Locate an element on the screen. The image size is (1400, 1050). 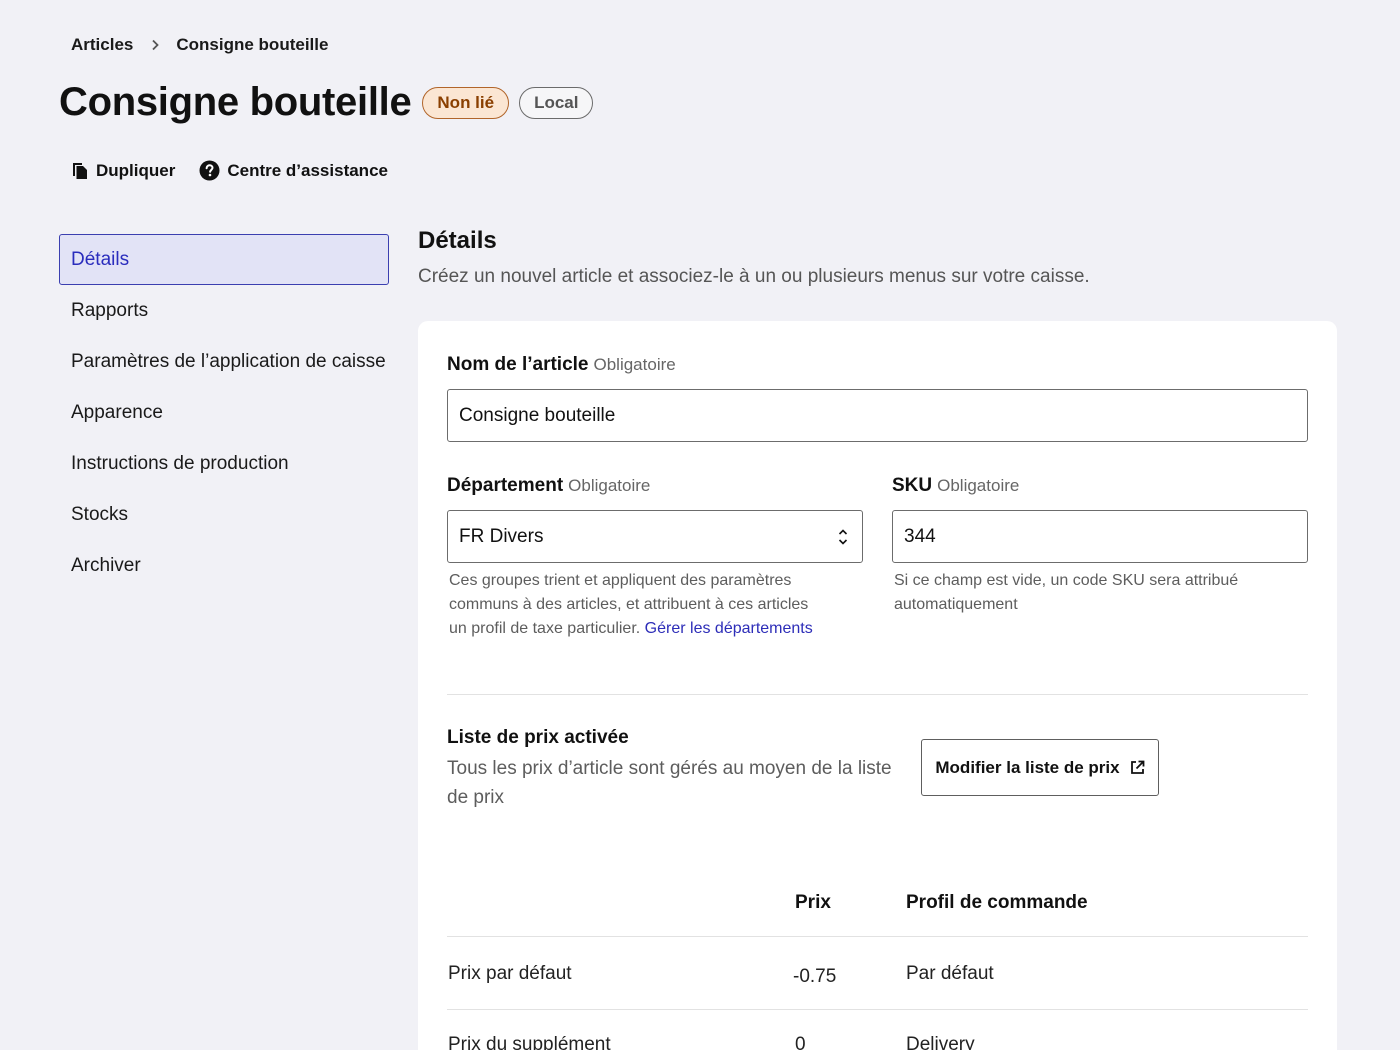
edit-price-list-button: Modifier la liste de prix is located at coordinates (1040, 767).